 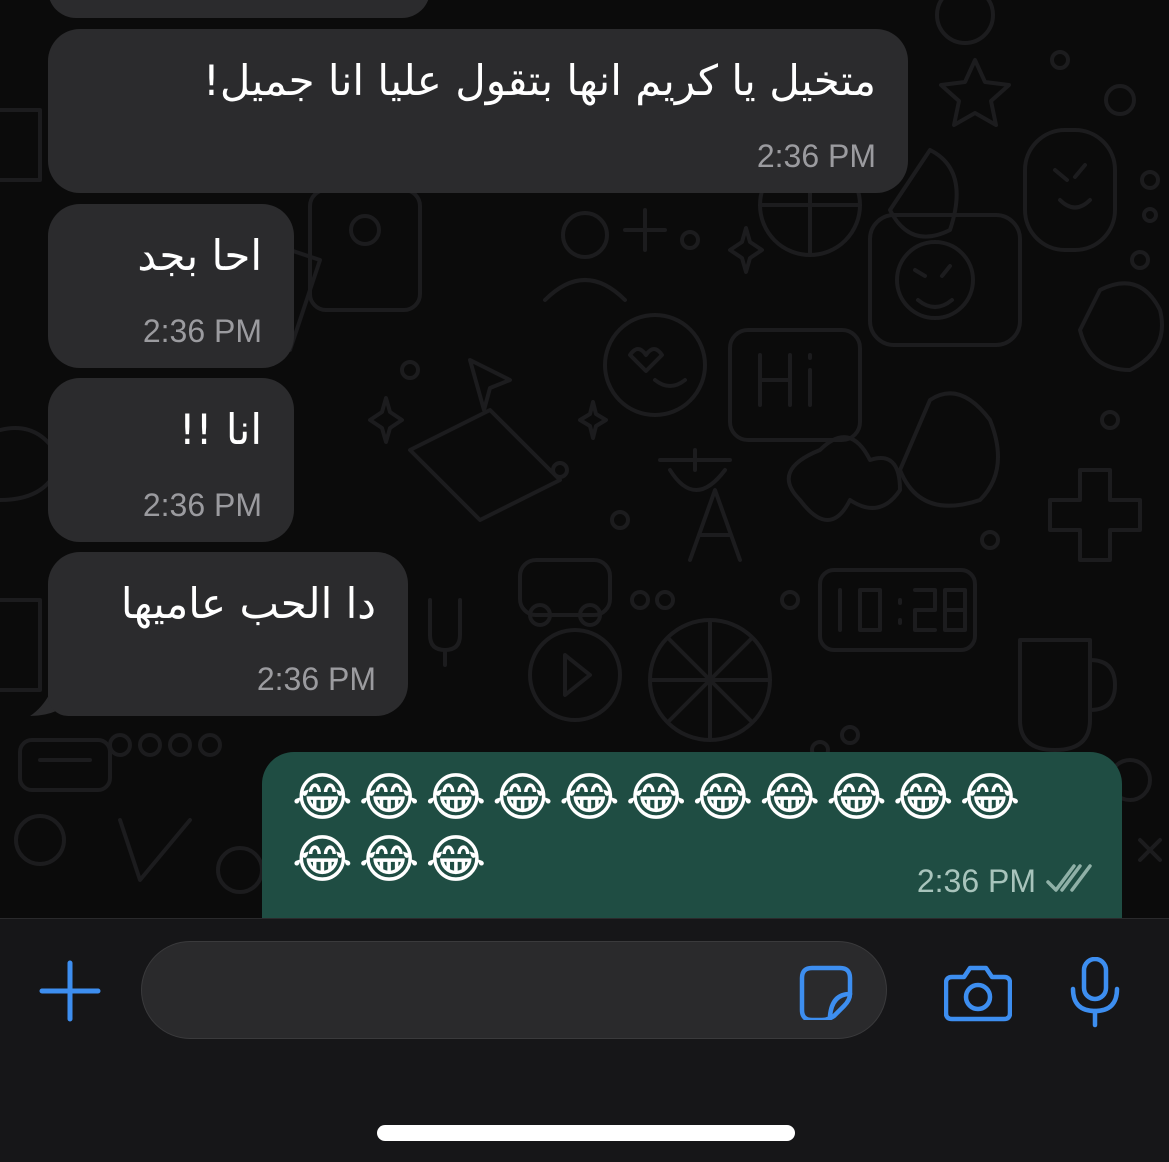 I want to click on camera-icon, so click(x=978, y=993).